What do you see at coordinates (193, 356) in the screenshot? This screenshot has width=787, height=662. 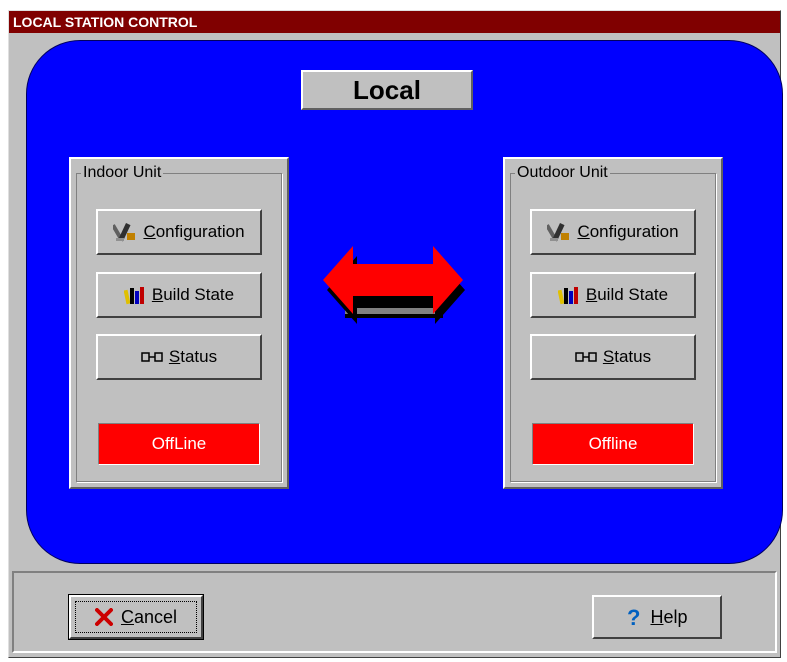 I see `indoor-status-label: Status` at bounding box center [193, 356].